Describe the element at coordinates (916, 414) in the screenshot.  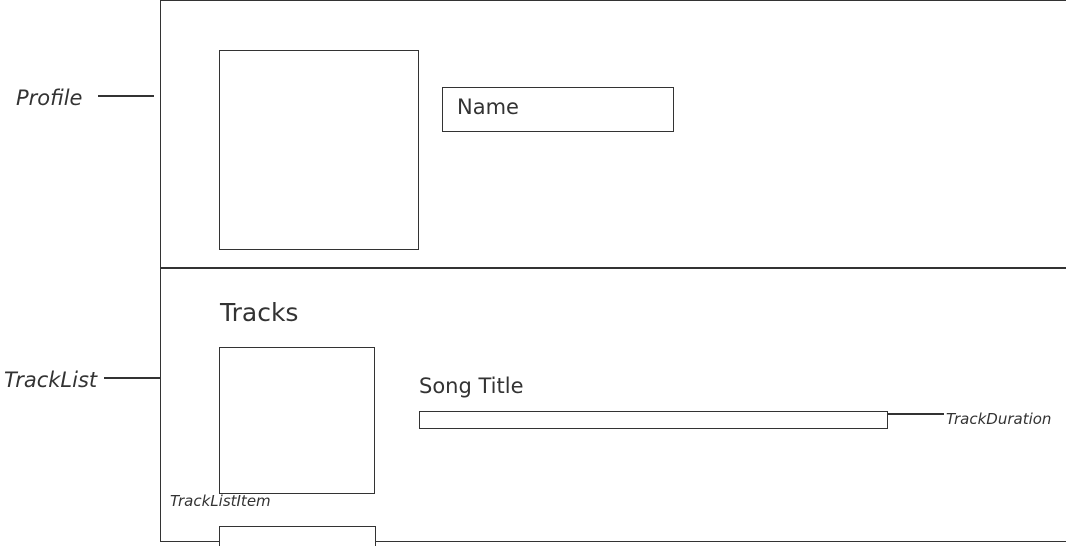
I see `track-duration-connector` at that location.